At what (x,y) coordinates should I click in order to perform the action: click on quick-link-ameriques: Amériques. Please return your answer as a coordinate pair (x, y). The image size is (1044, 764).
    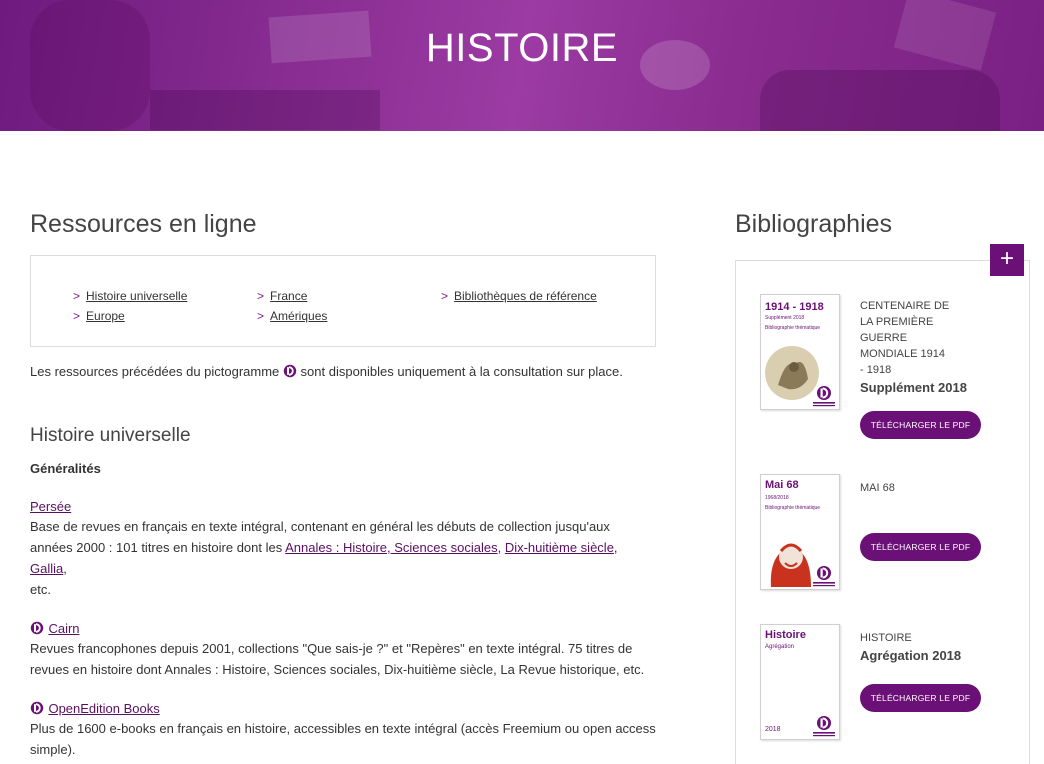
    Looking at the image, I should click on (298, 316).